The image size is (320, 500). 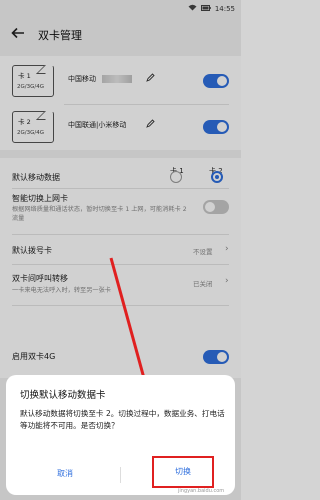 I want to click on confirm-switch-button: 切换, so click(x=183, y=472).